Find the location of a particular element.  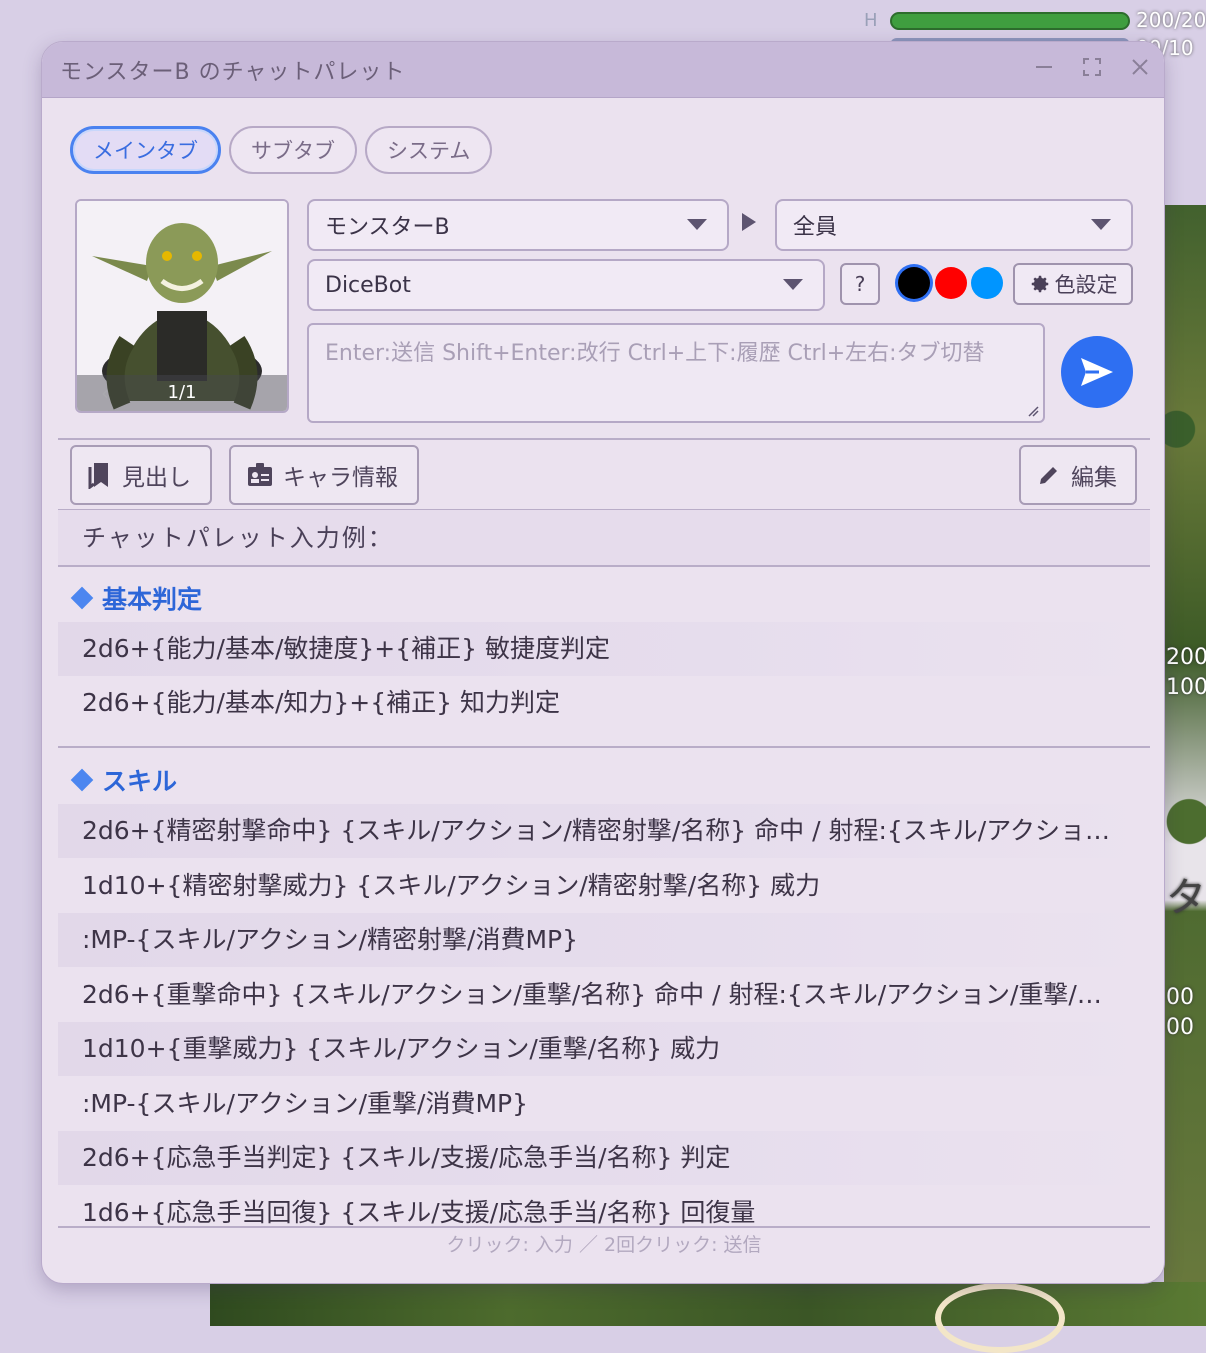

tab-system: システム is located at coordinates (429, 150).